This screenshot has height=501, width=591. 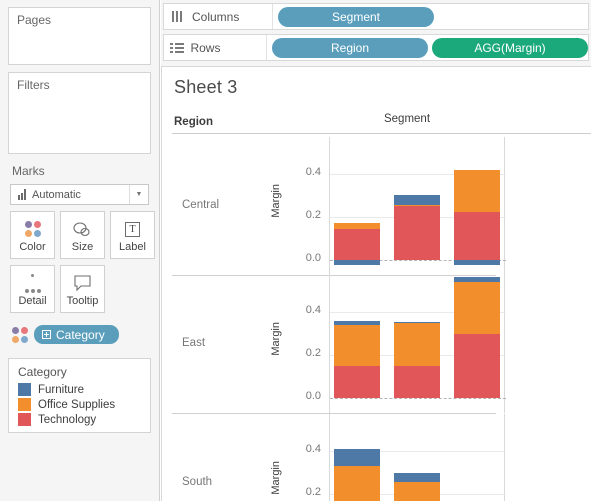 I want to click on region-panel: SouthMargin0.00.20.4, so click(x=339, y=457).